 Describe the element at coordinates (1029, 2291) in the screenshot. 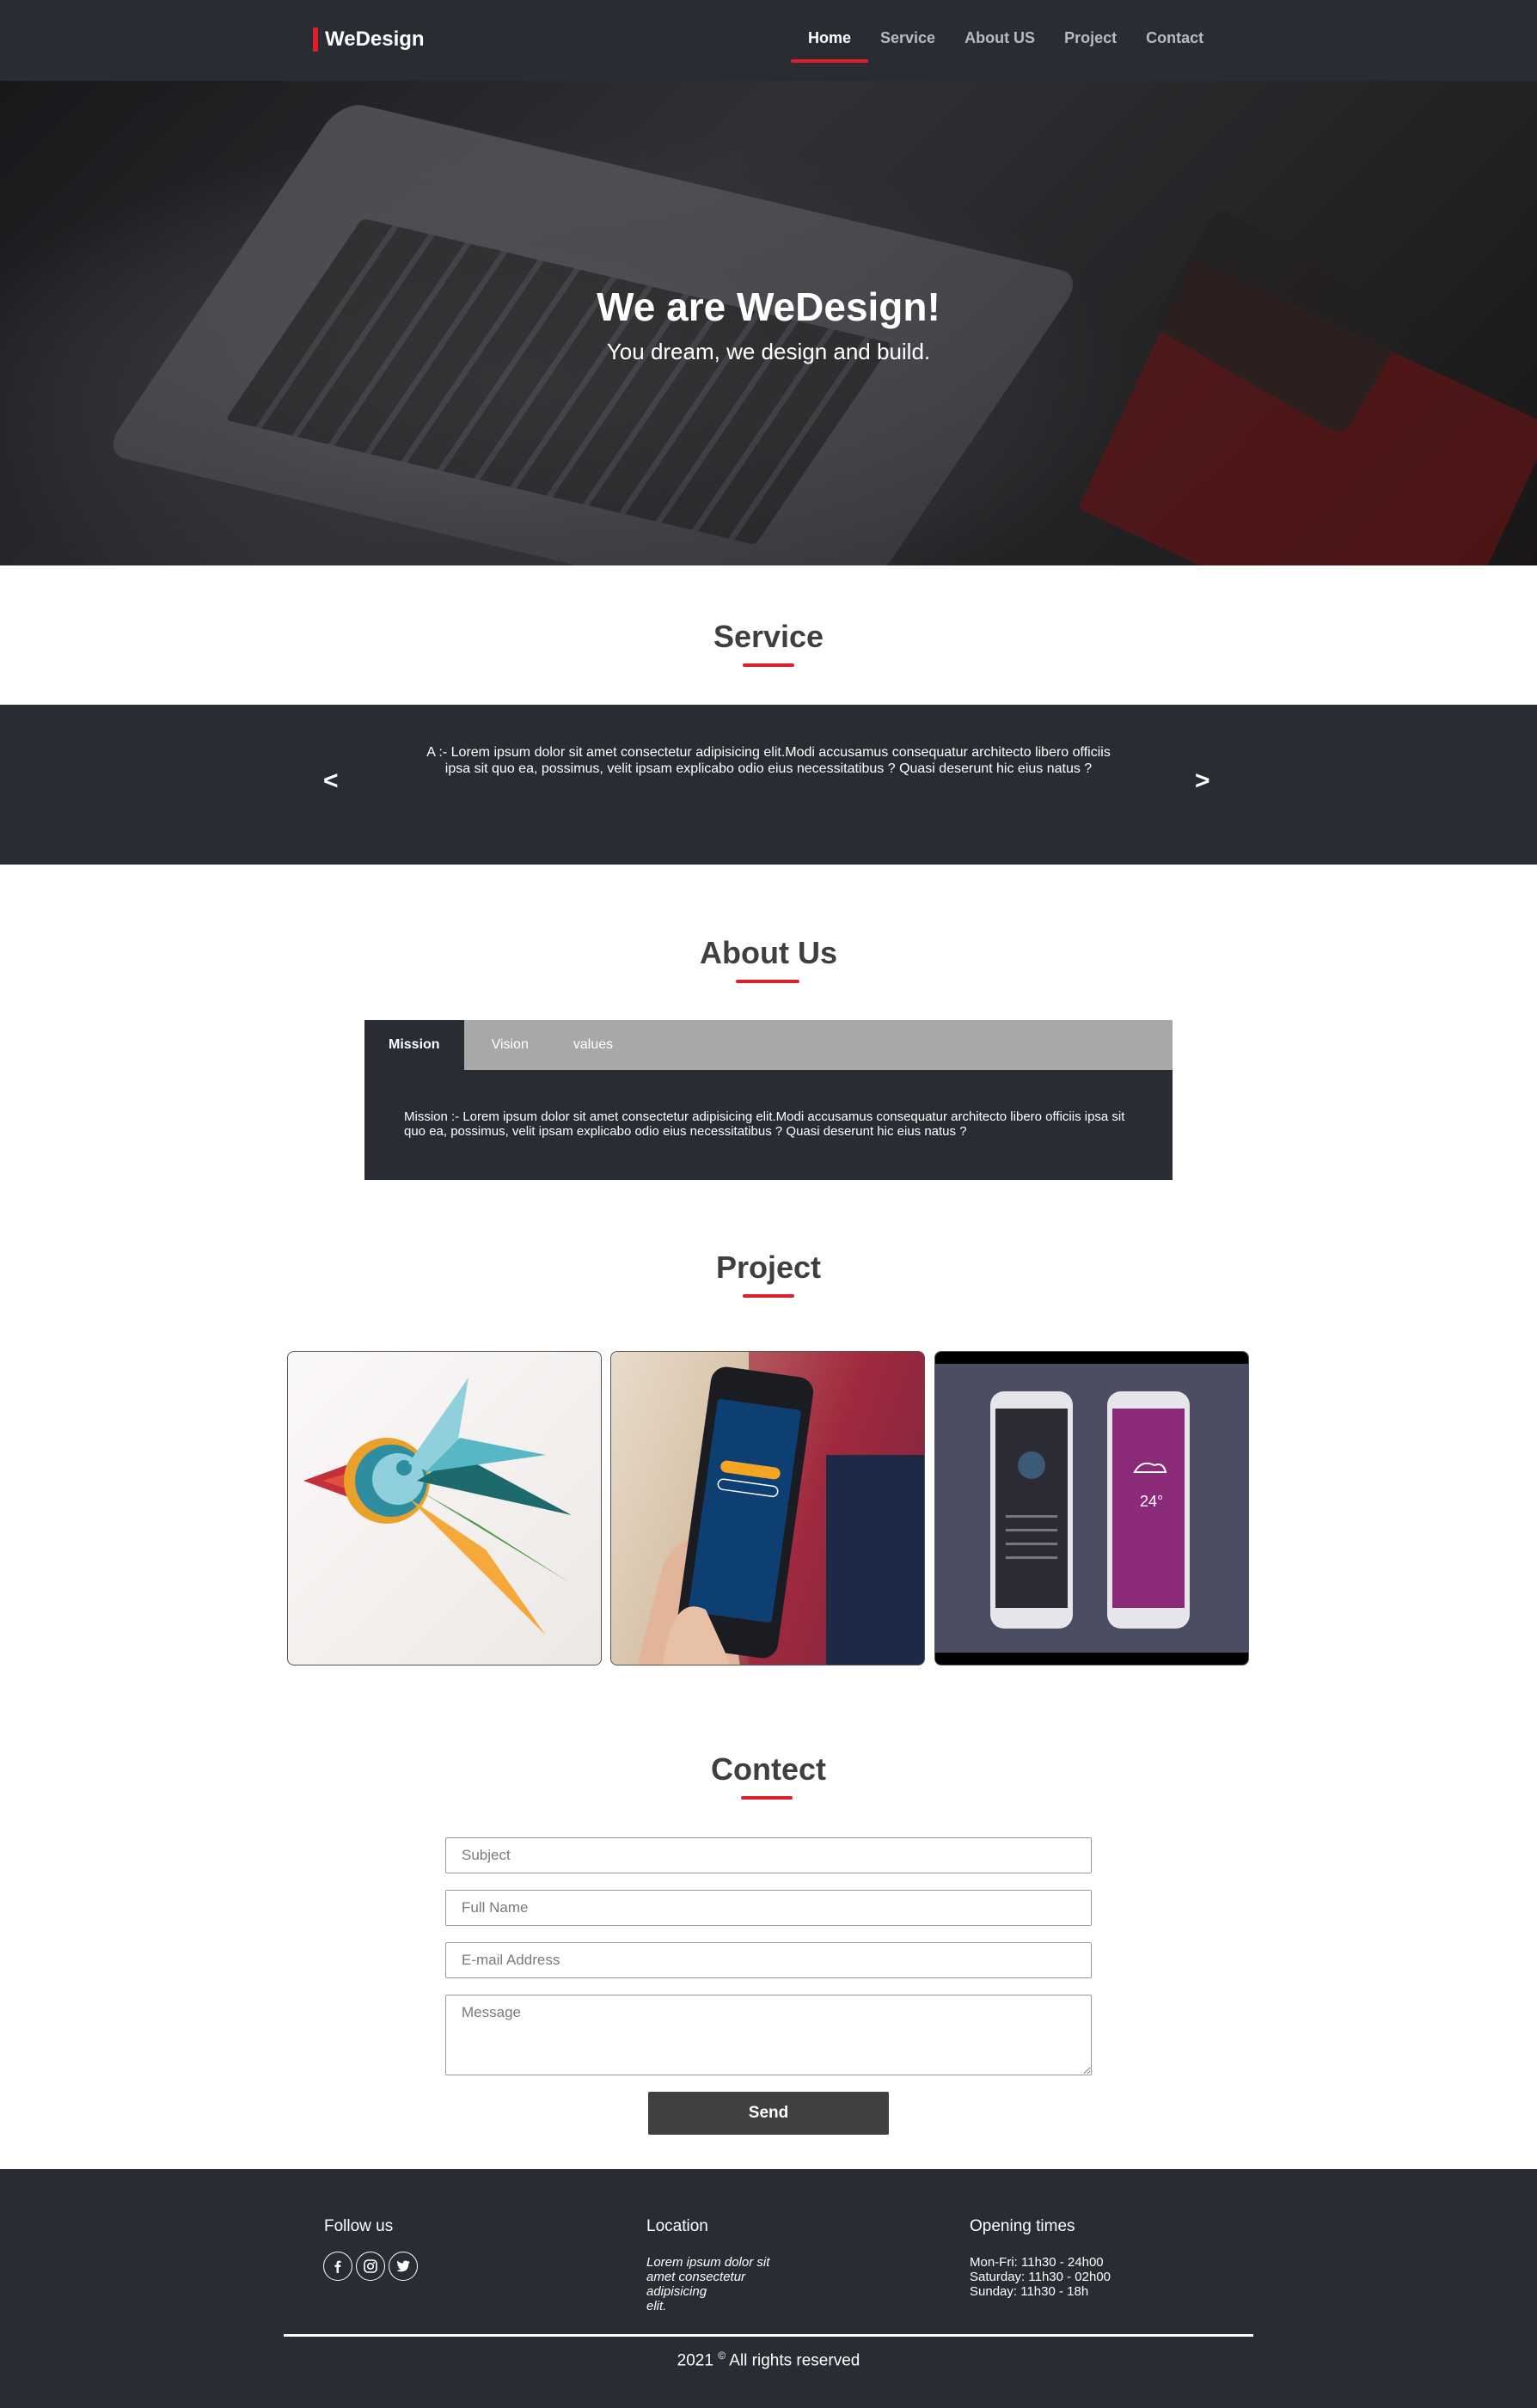

I see `opening-times-line: Sunday: 11h30 - 18h` at that location.